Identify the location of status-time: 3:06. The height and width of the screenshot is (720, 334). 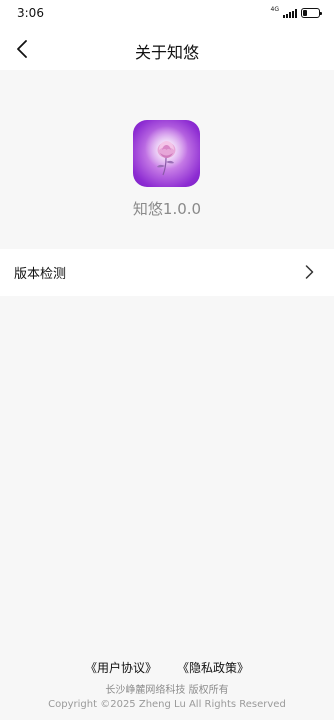
(30, 13).